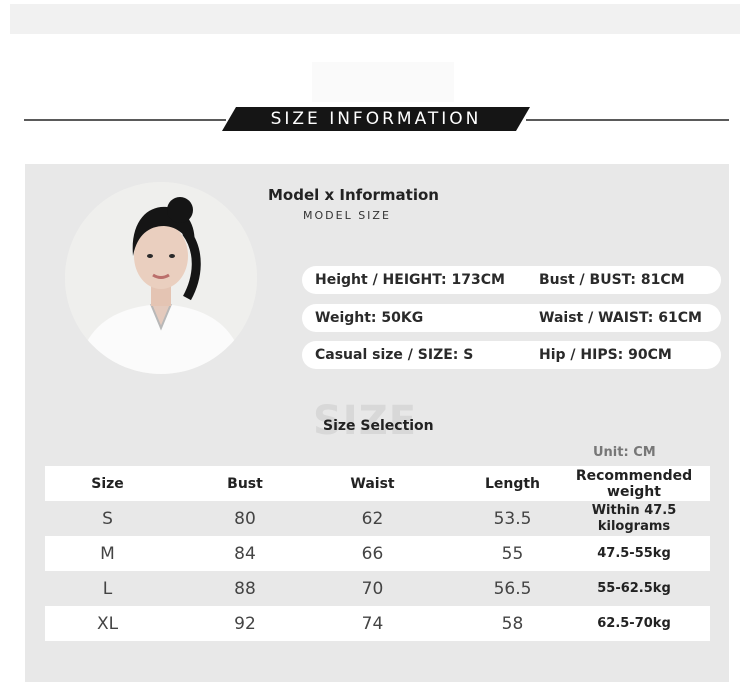 The height and width of the screenshot is (682, 750). Describe the element at coordinates (394, 355) in the screenshot. I see `casual-size-value: Casual size / SIZE: S` at that location.